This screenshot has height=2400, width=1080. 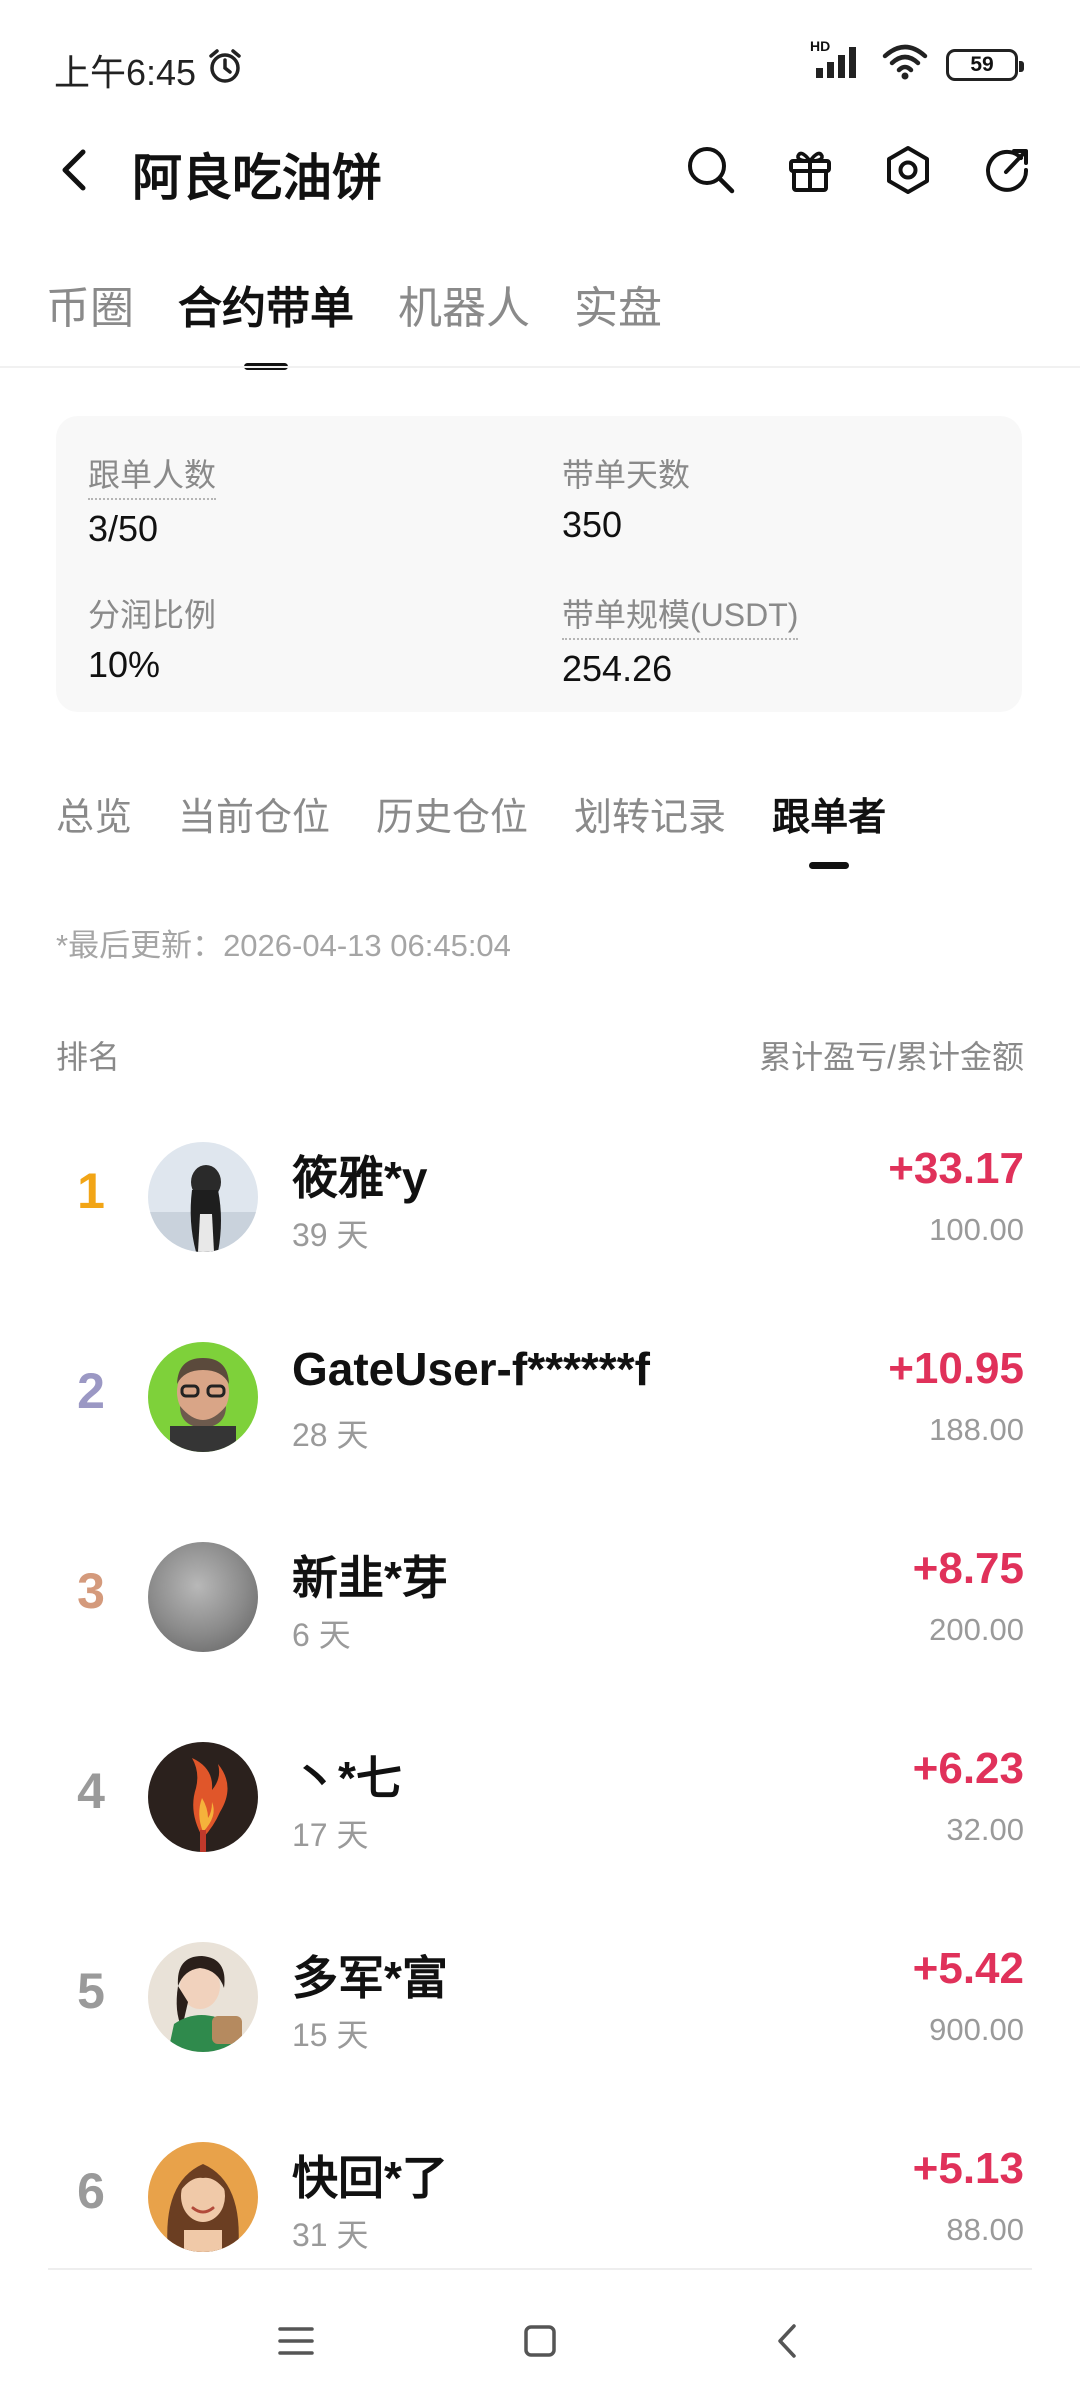 What do you see at coordinates (626, 475) in the screenshot?
I see `stat-days-label: 带单天数` at bounding box center [626, 475].